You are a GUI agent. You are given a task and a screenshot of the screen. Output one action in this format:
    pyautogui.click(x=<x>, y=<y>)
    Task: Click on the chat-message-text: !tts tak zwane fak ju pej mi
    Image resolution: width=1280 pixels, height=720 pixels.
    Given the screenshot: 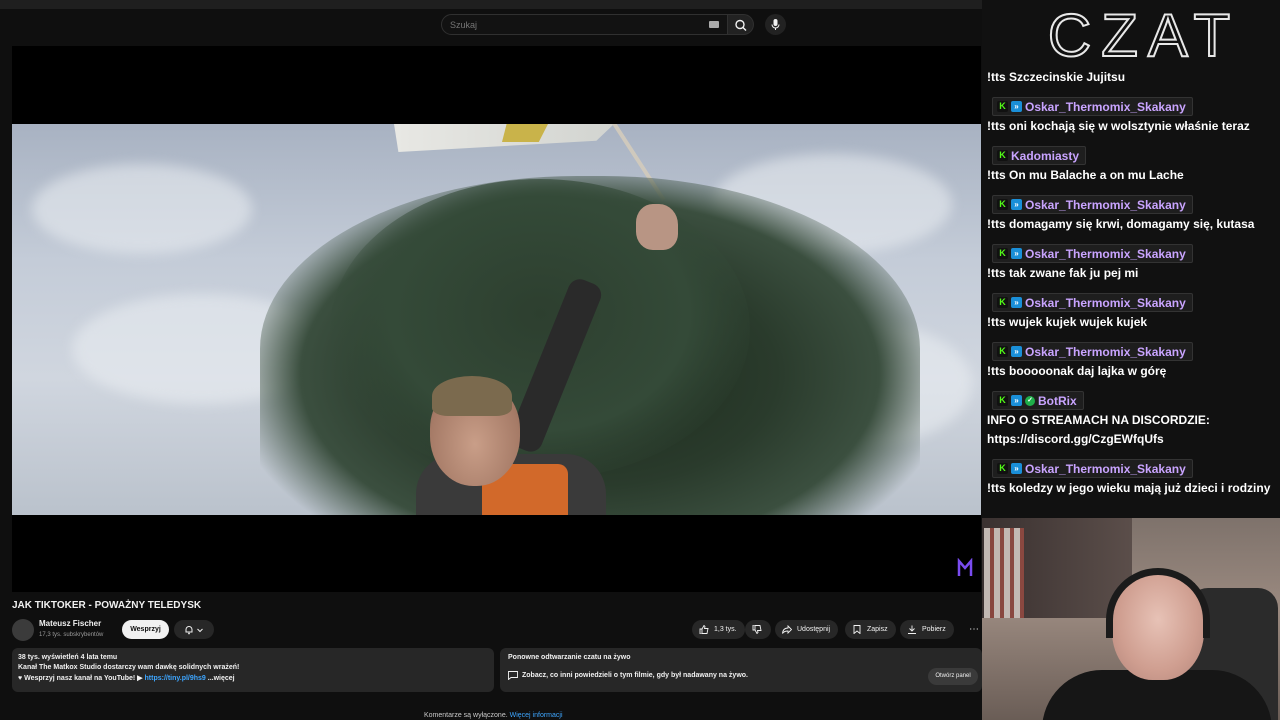 What is the action you would take?
    pyautogui.click(x=1063, y=273)
    